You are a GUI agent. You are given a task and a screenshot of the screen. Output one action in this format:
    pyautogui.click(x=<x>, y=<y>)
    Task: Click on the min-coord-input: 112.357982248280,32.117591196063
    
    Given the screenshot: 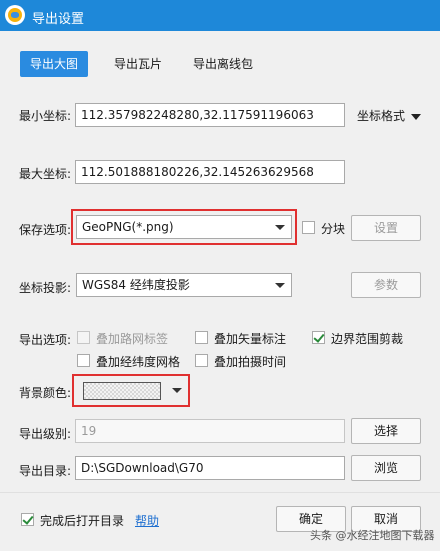 What is the action you would take?
    pyautogui.click(x=210, y=115)
    